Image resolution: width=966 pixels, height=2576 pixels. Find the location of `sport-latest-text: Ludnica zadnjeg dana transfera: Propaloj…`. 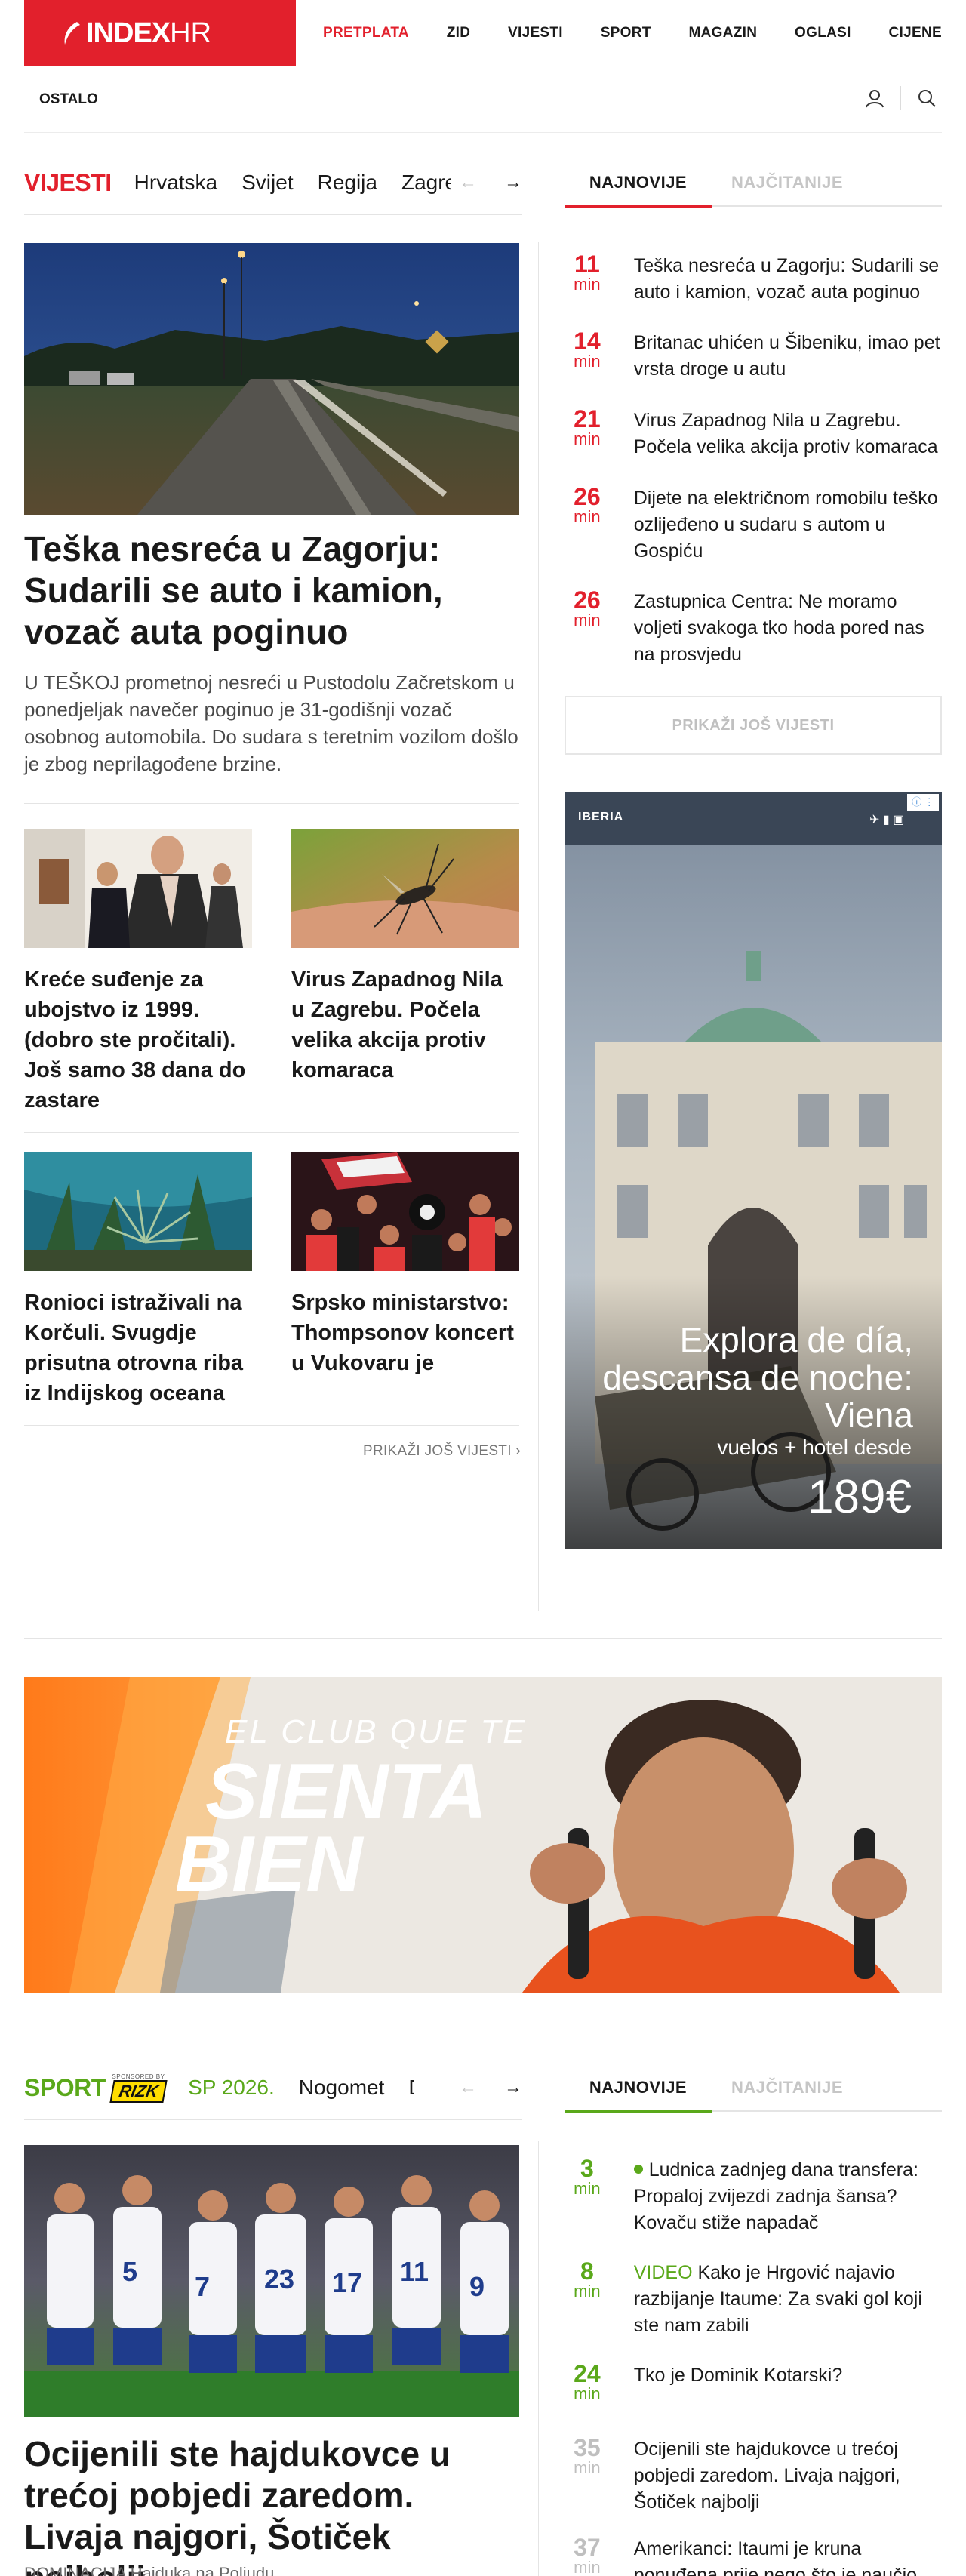

sport-latest-text: Ludnica zadnjeg dana transfera: Propaloj… is located at coordinates (775, 2196).